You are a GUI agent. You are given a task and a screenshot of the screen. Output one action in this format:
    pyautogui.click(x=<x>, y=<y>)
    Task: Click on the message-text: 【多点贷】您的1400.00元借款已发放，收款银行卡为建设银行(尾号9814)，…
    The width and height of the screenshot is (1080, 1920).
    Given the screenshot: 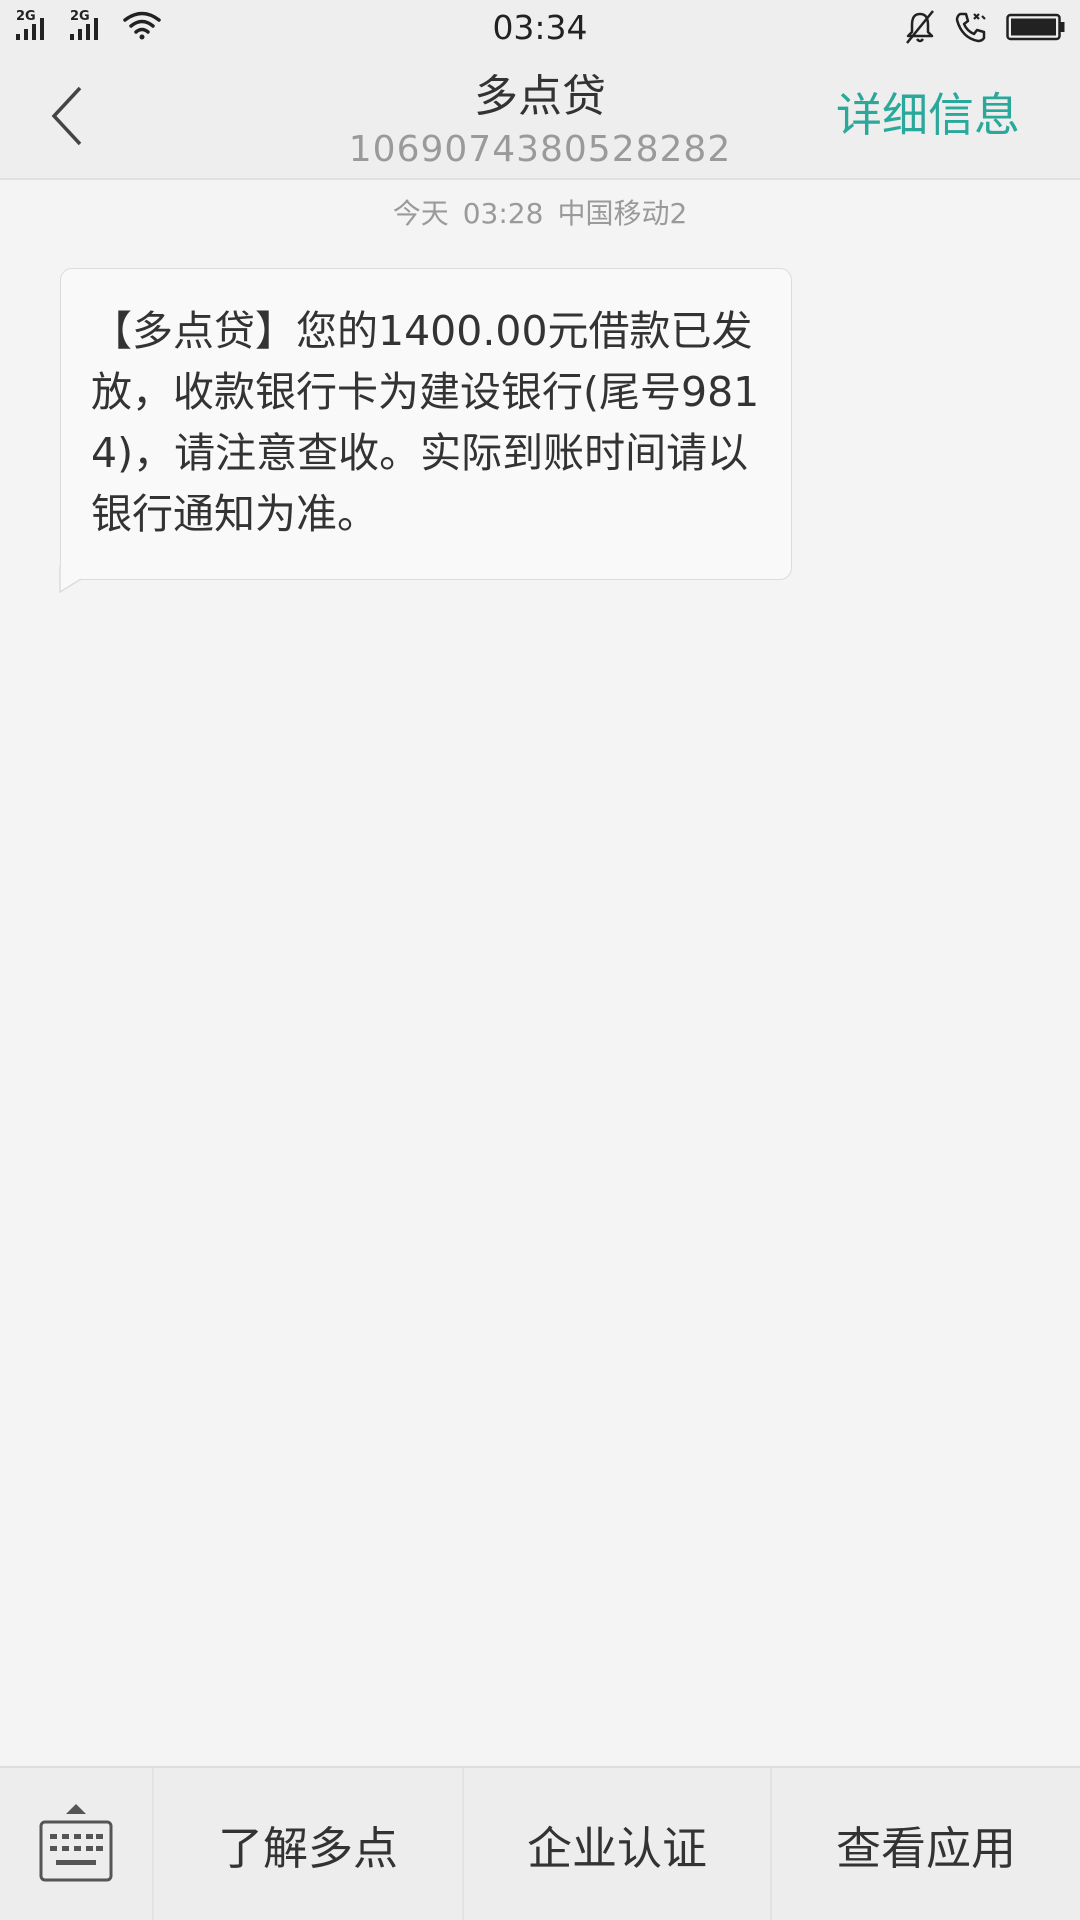 What is the action you would take?
    pyautogui.click(x=425, y=422)
    